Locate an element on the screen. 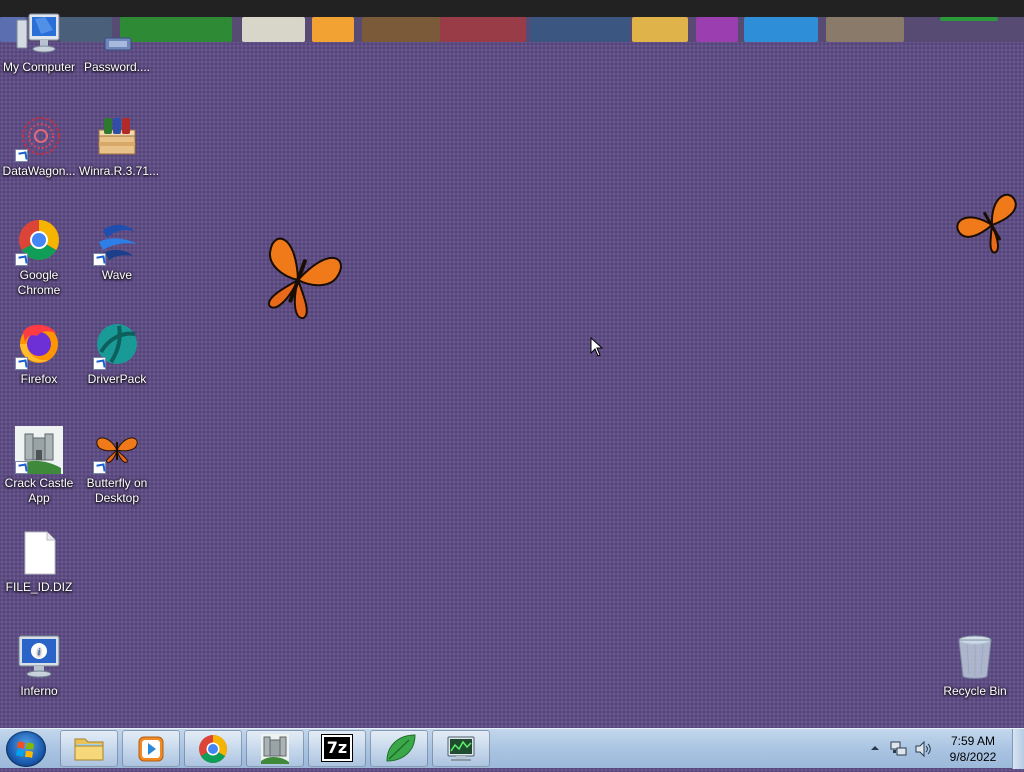  computer-icon is located at coordinates (39, 34).